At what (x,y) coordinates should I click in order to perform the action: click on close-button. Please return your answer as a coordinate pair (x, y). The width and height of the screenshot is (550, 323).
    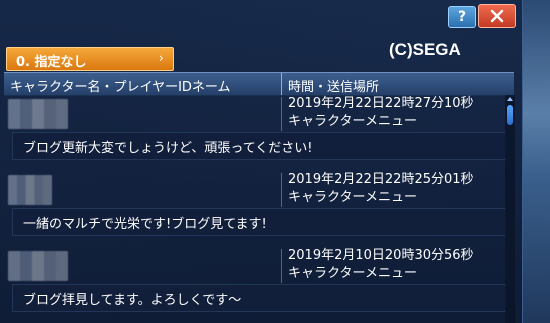
    Looking at the image, I should click on (497, 16).